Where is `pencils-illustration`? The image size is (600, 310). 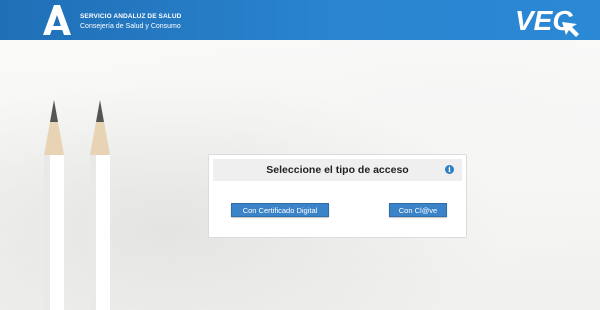 pencils-illustration is located at coordinates (77, 205).